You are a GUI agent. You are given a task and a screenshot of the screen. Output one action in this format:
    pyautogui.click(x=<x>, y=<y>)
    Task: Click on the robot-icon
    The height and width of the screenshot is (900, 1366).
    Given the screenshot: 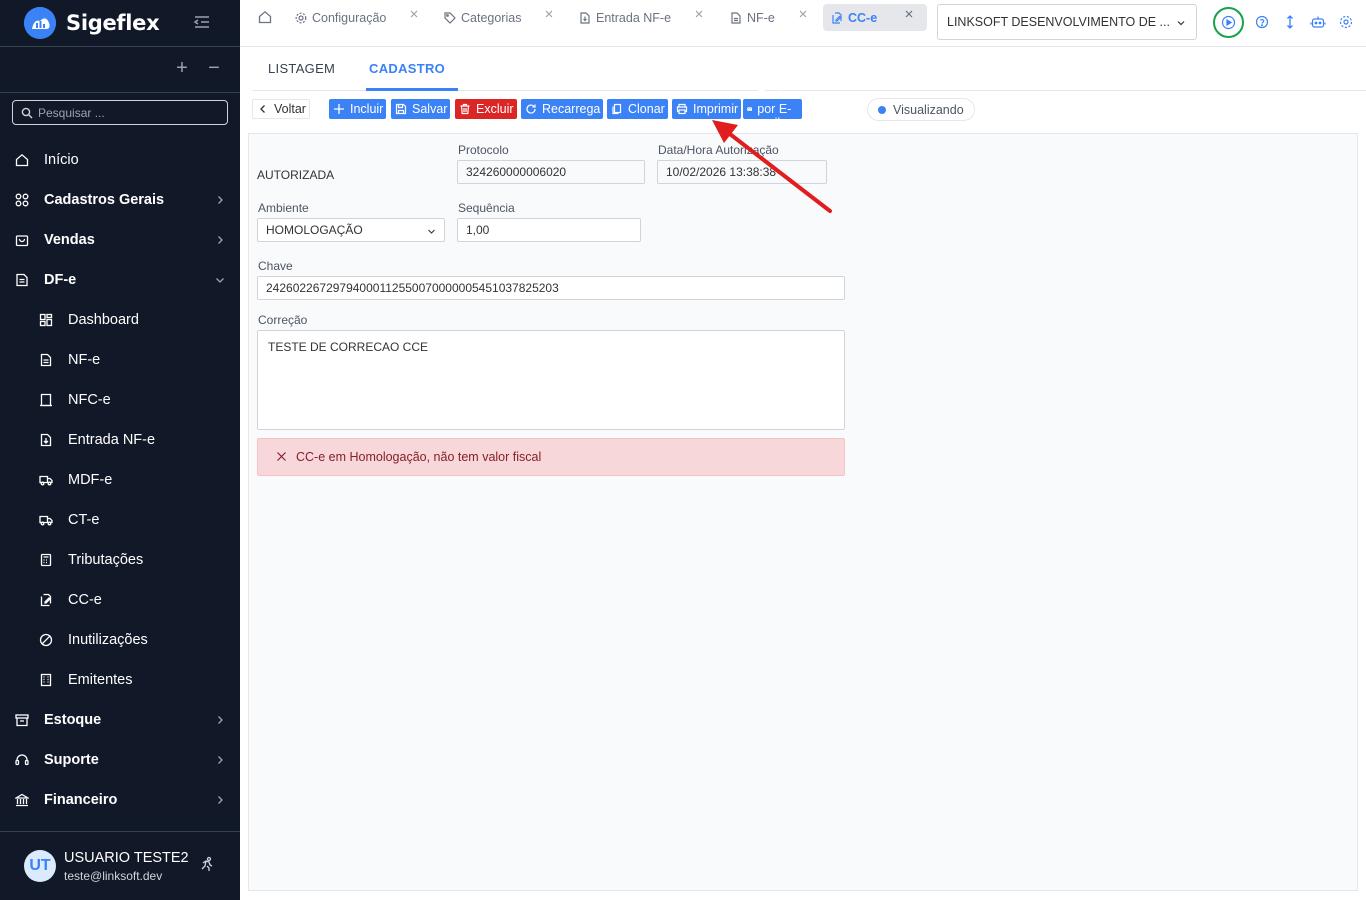 What is the action you would take?
    pyautogui.click(x=1318, y=22)
    